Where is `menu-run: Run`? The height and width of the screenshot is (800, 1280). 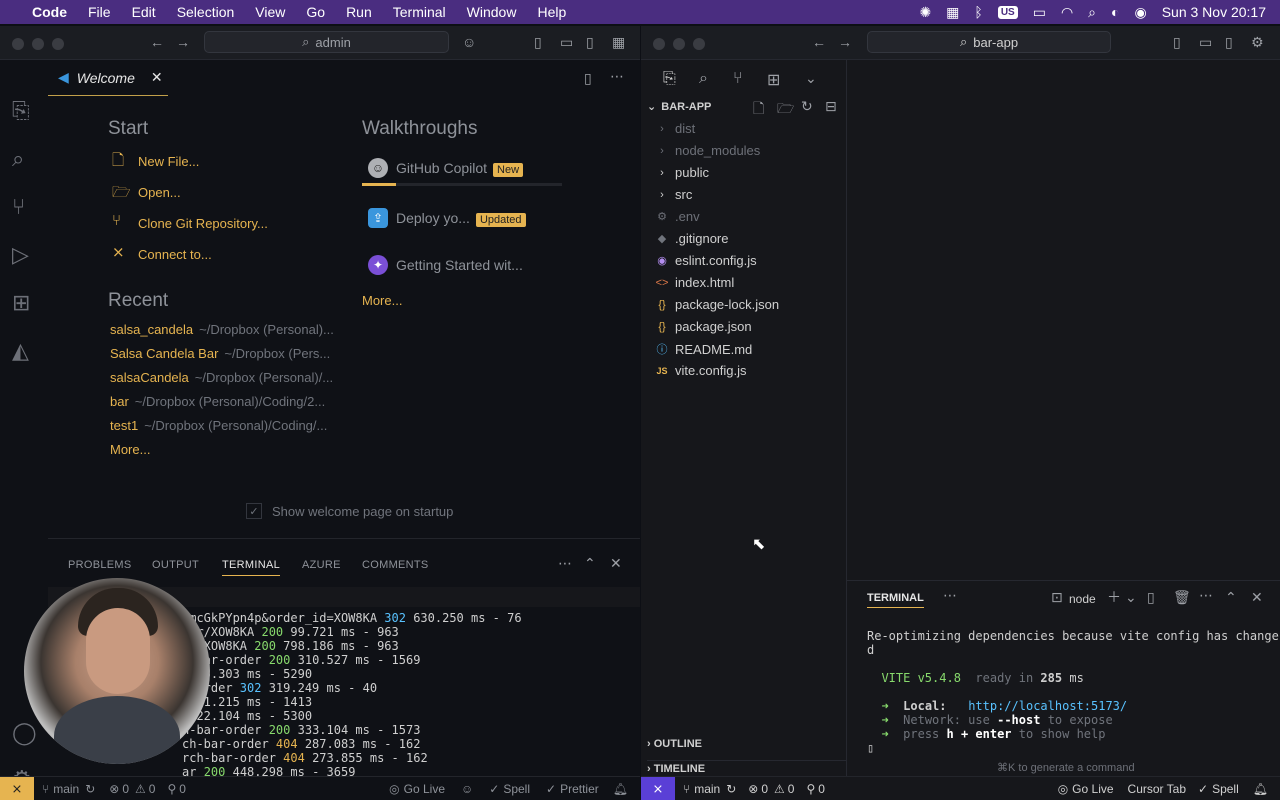 menu-run: Run is located at coordinates (359, 12).